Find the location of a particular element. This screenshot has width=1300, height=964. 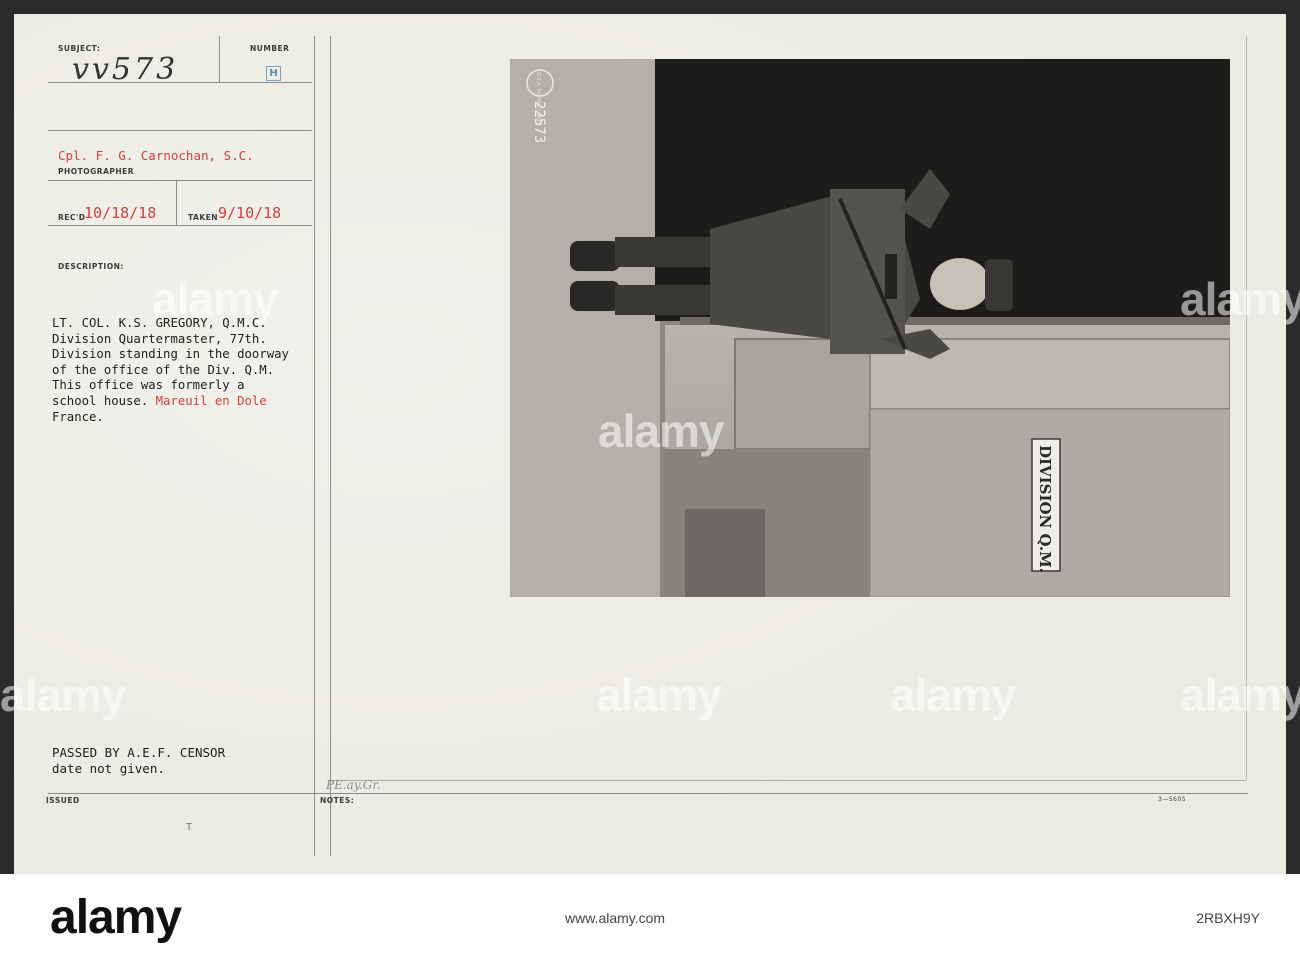

number-stamp-h: H is located at coordinates (273, 73).